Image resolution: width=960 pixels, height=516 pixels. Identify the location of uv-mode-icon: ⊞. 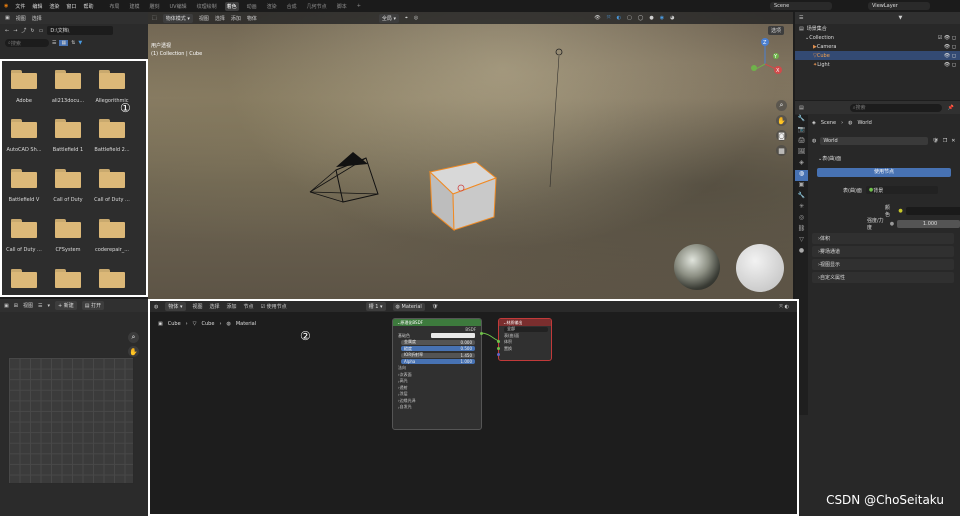
(16, 306).